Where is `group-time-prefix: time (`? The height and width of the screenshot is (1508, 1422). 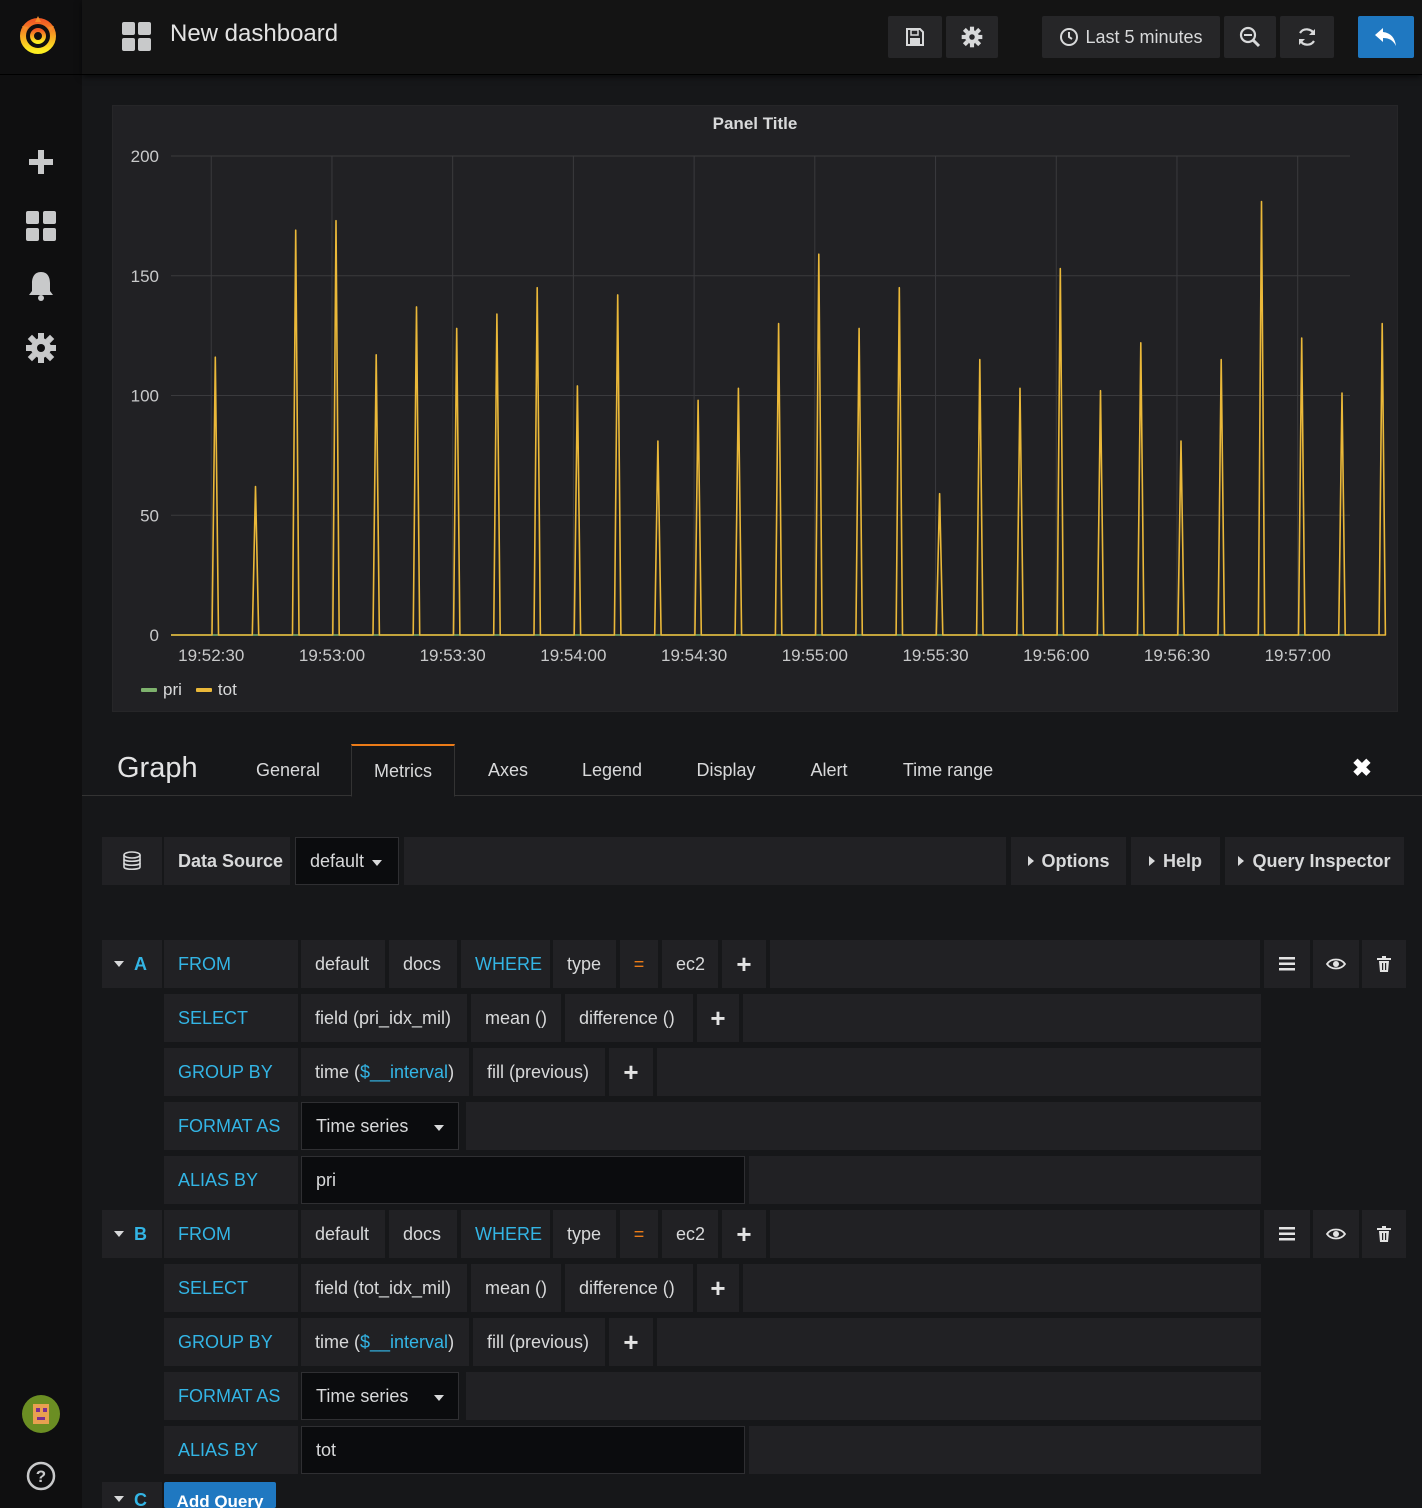 group-time-prefix: time ( is located at coordinates (337, 1341).